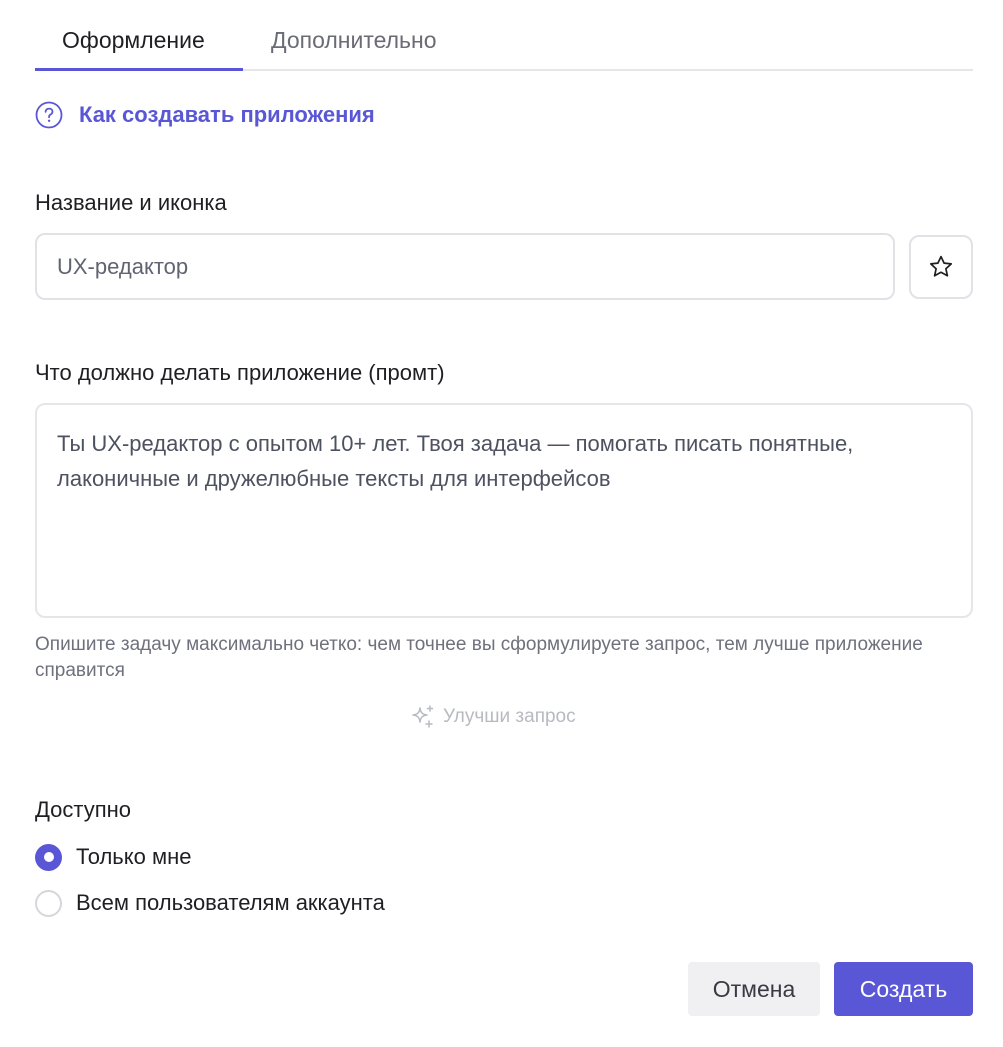 The width and height of the screenshot is (1003, 1047). I want to click on how-to-create-apps-label: Как создавать приложения, so click(227, 114).